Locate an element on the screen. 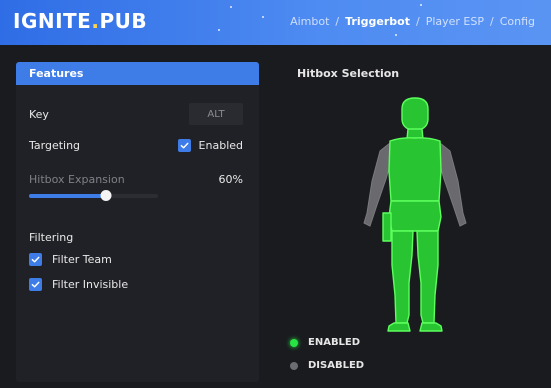 This screenshot has width=551, height=388. hitbox-left-leg is located at coordinates (402, 277).